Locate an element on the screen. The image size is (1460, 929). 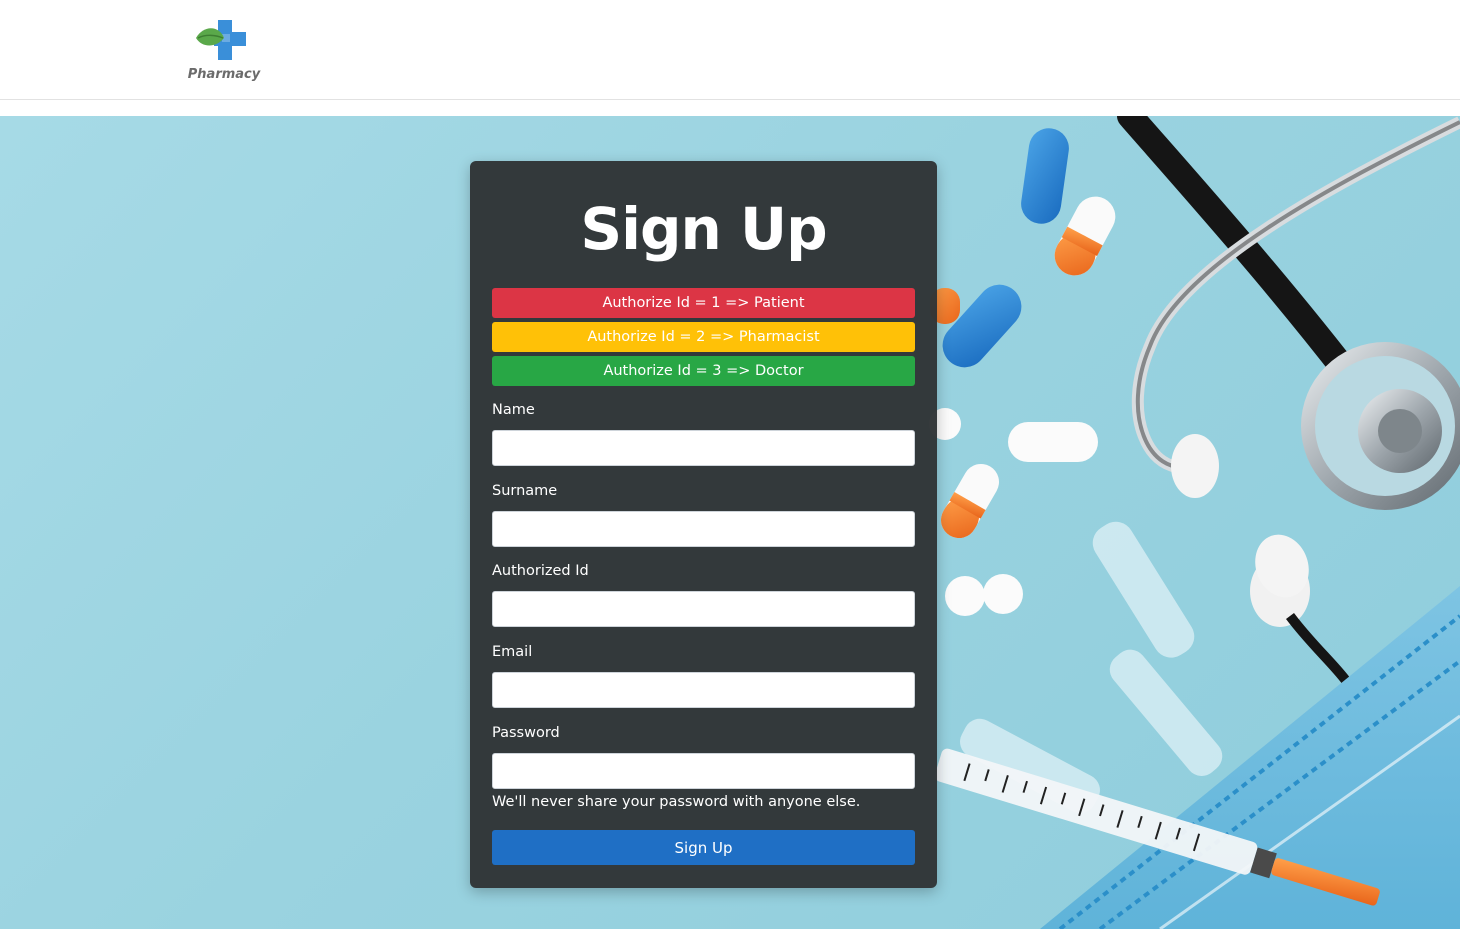
authorized-id-label: Authorized Id is located at coordinates (540, 571).